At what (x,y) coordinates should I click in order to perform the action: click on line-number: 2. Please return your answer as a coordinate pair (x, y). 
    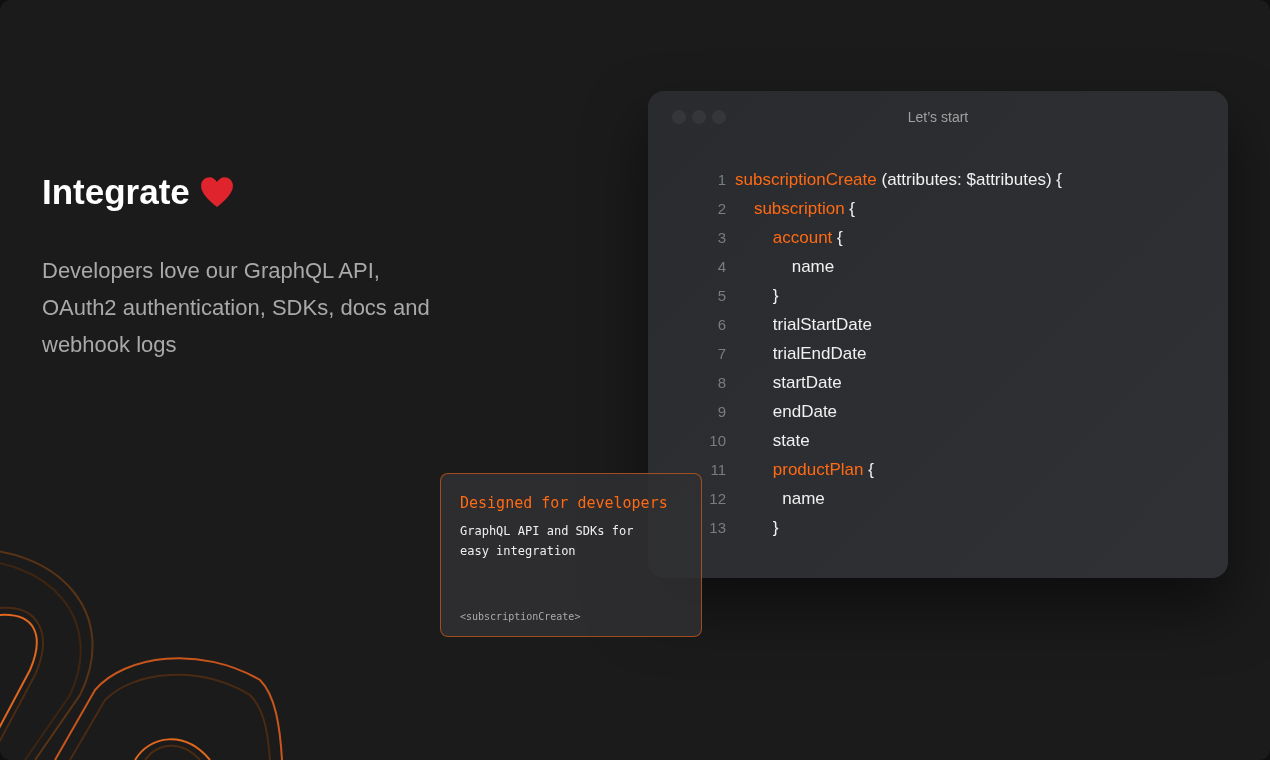
    Looking at the image, I should click on (721, 208).